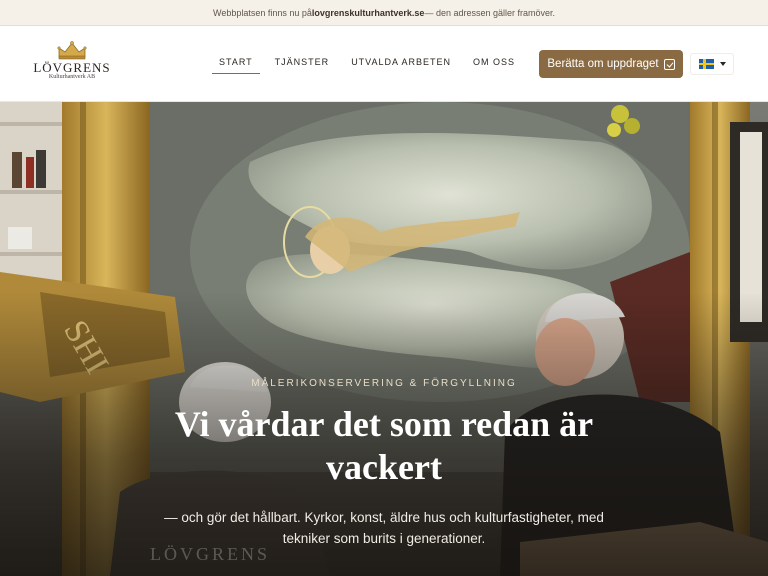  I want to click on nav-item-utvalda-arbeten: UTVALDA ARBETEN, so click(401, 65).